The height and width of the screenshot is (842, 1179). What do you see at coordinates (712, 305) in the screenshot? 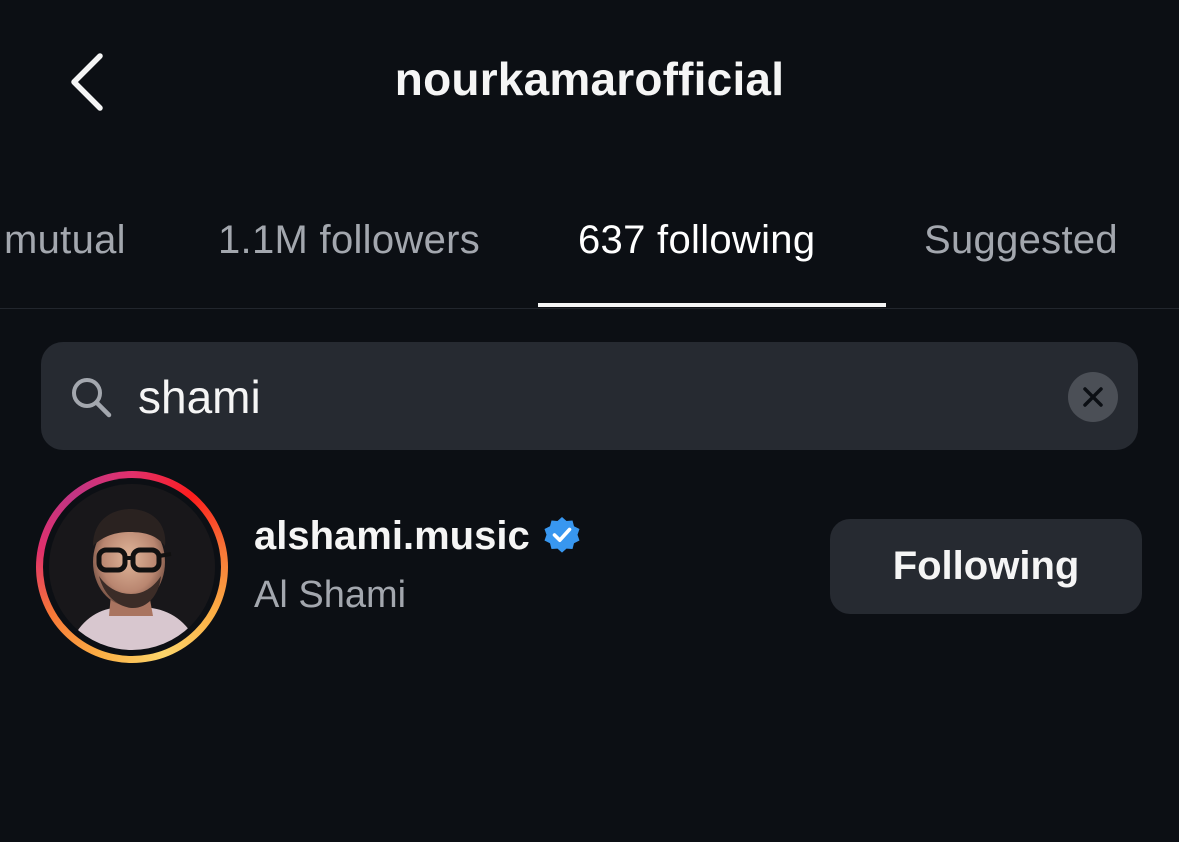
I see `active-tab-indicator` at bounding box center [712, 305].